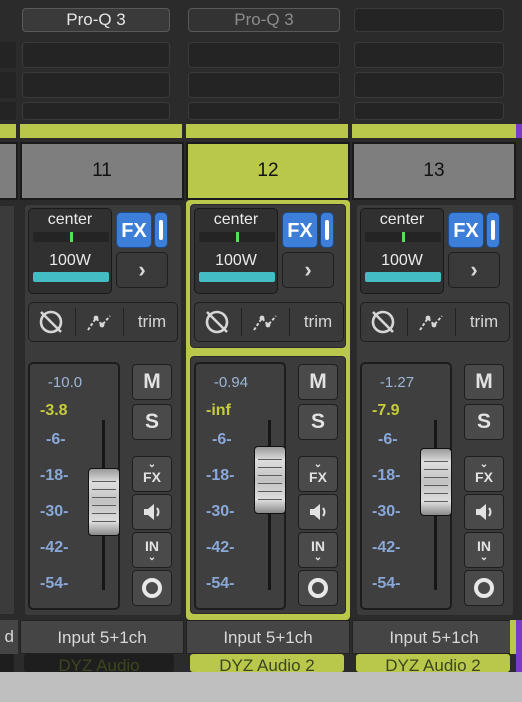 This screenshot has width=522, height=702. I want to click on left-color-bar, so click(8, 131).